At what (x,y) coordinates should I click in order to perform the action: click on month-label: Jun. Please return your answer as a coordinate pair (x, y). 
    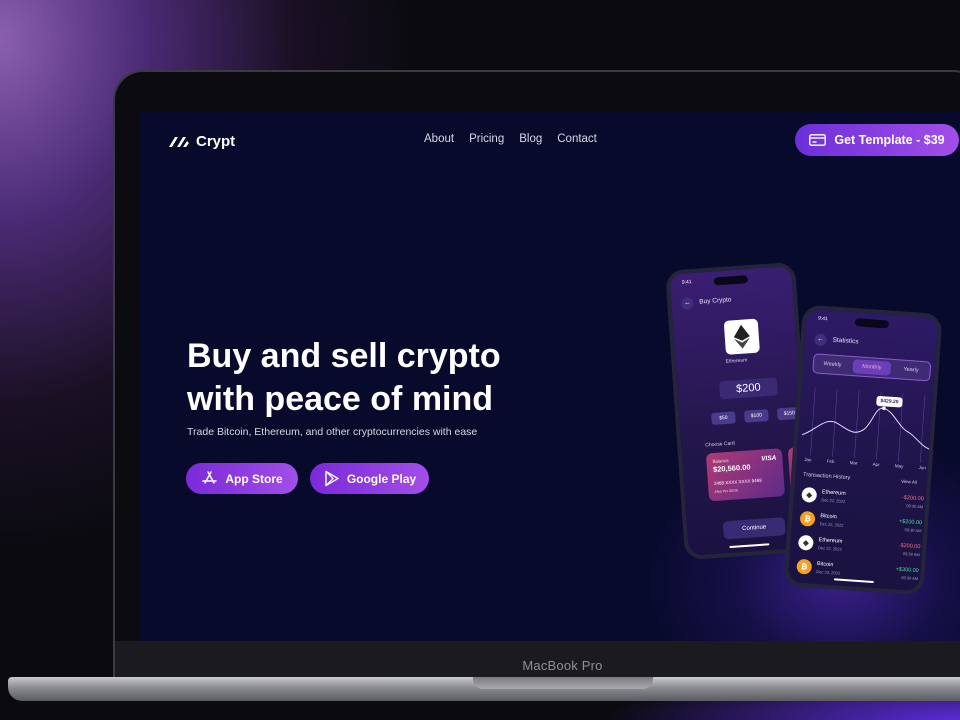
    Looking at the image, I should click on (922, 467).